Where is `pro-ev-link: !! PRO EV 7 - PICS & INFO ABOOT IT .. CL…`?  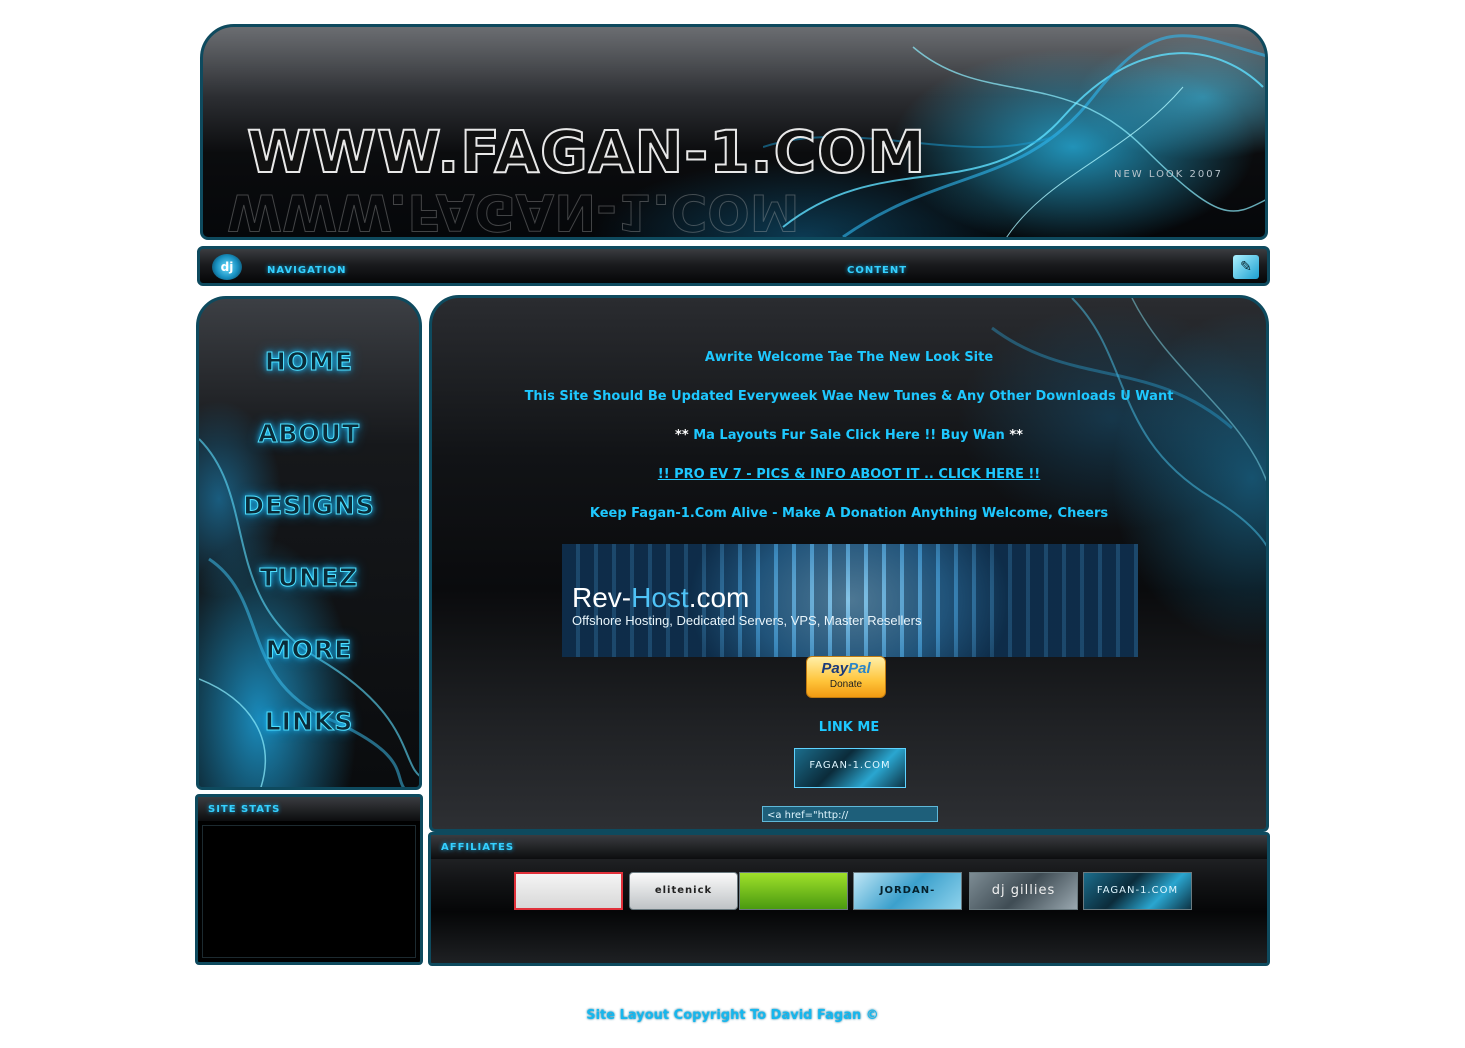 pro-ev-link: !! PRO EV 7 - PICS & INFO ABOOT IT .. CL… is located at coordinates (849, 474).